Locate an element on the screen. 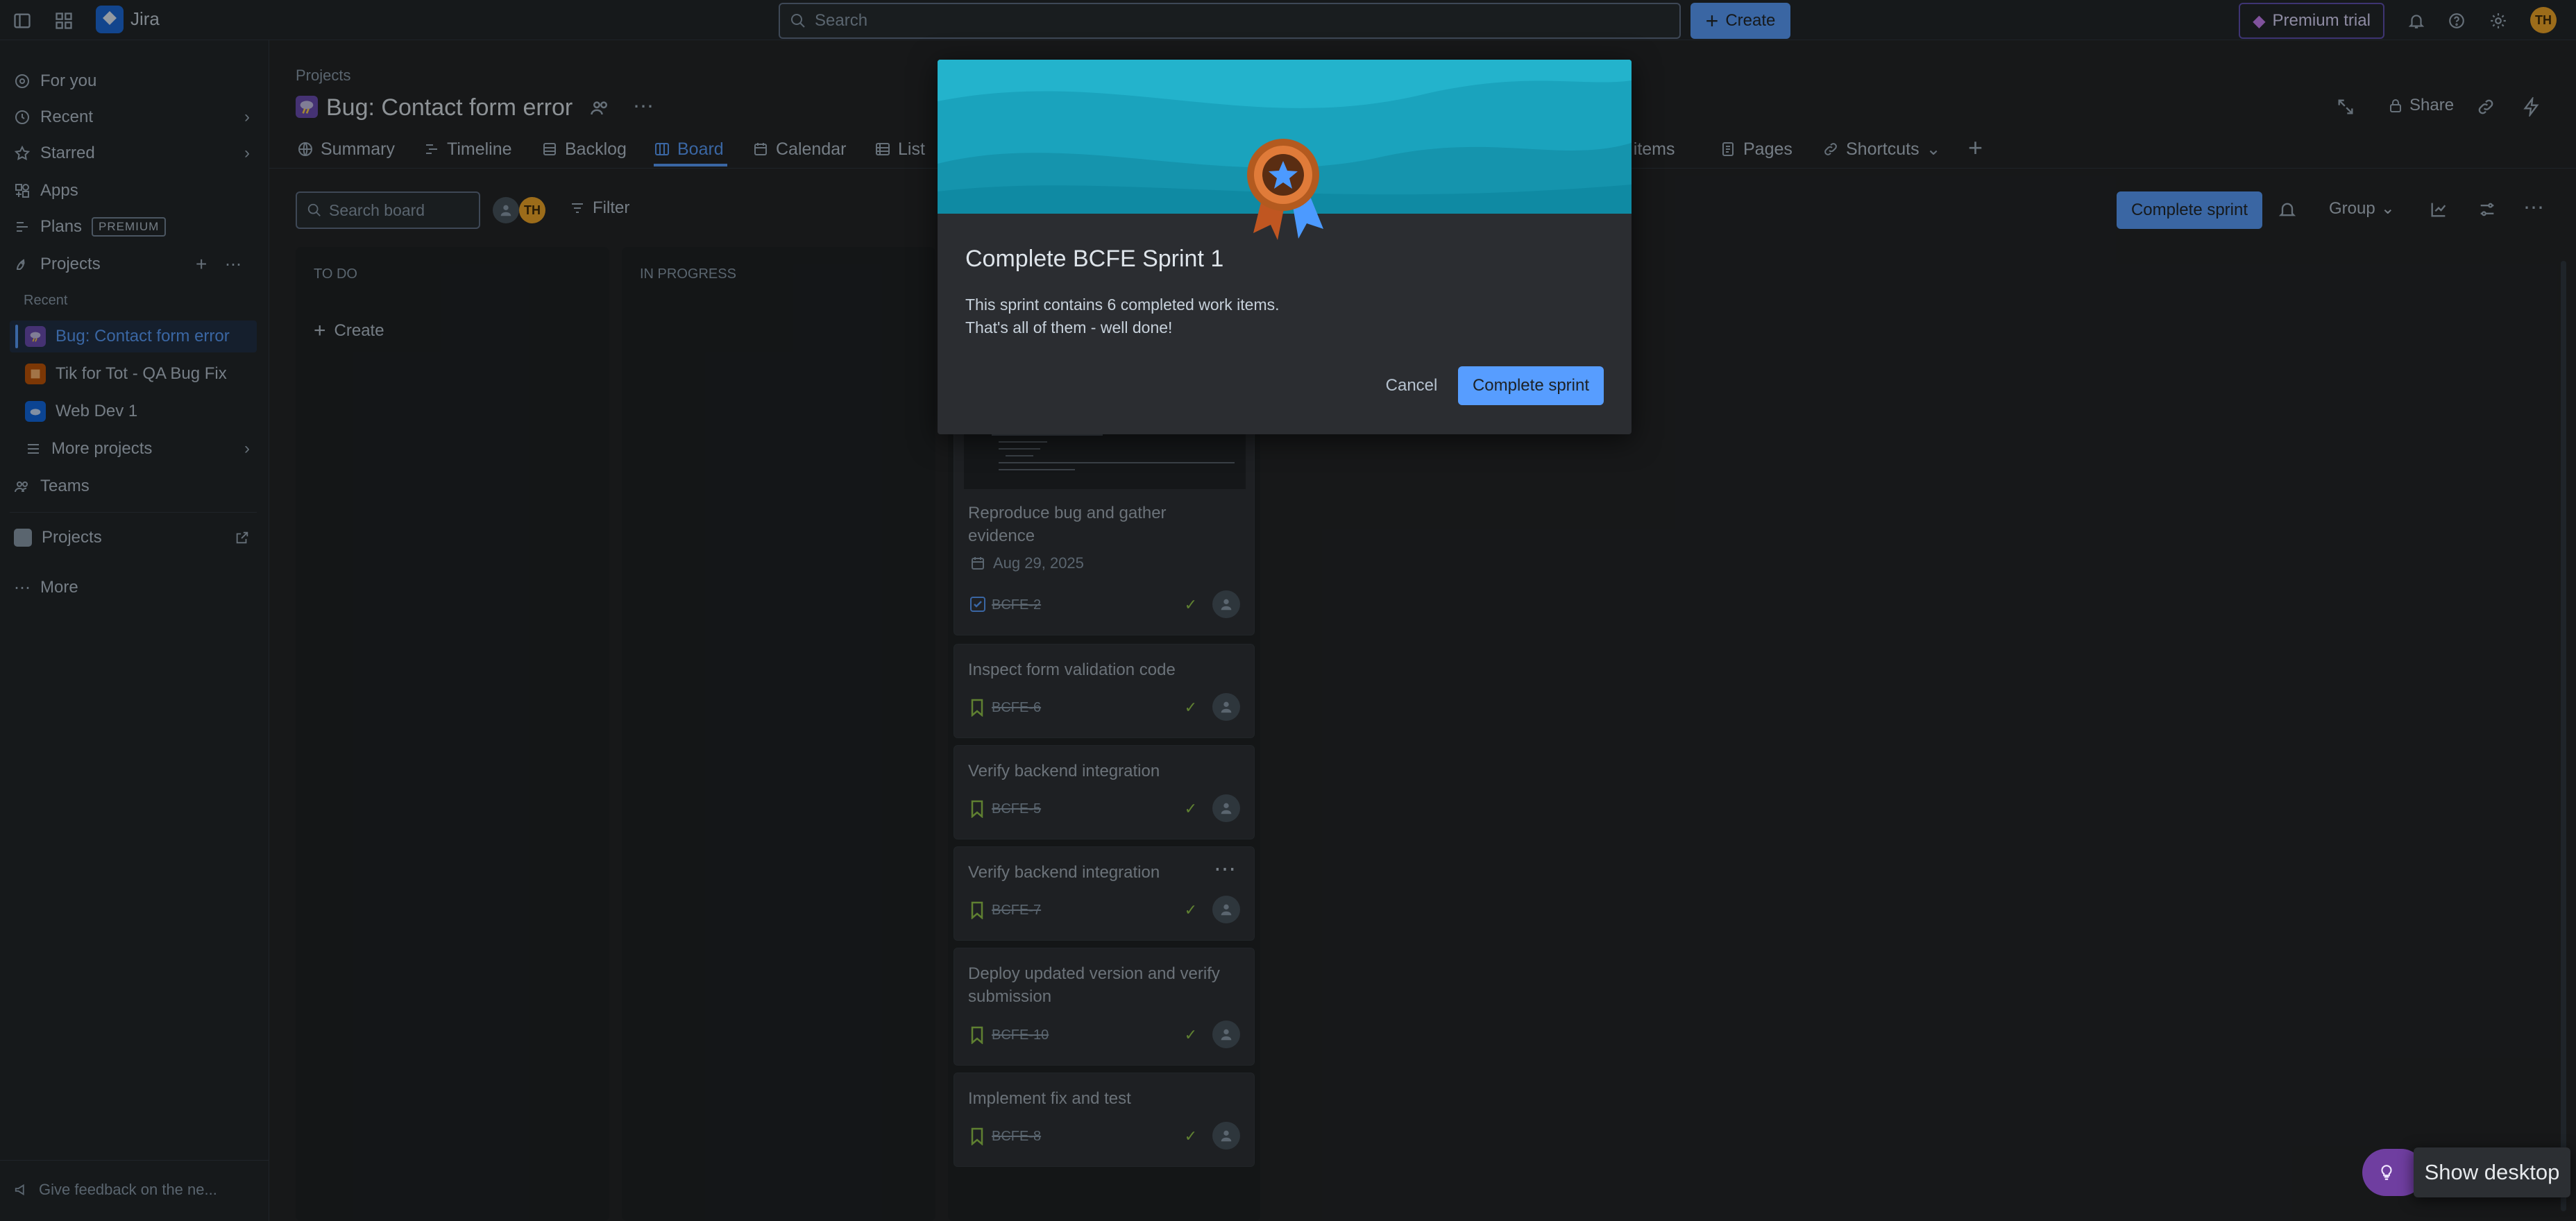 The width and height of the screenshot is (2576, 1221). cancel-button: Cancel is located at coordinates (1411, 385).